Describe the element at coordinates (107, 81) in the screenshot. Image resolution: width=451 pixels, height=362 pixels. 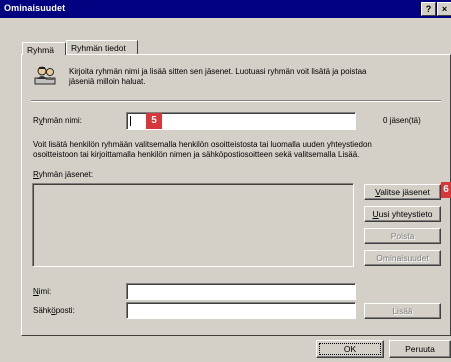
I see `intro-text-line-2: jäseniä milloin haluat.` at that location.